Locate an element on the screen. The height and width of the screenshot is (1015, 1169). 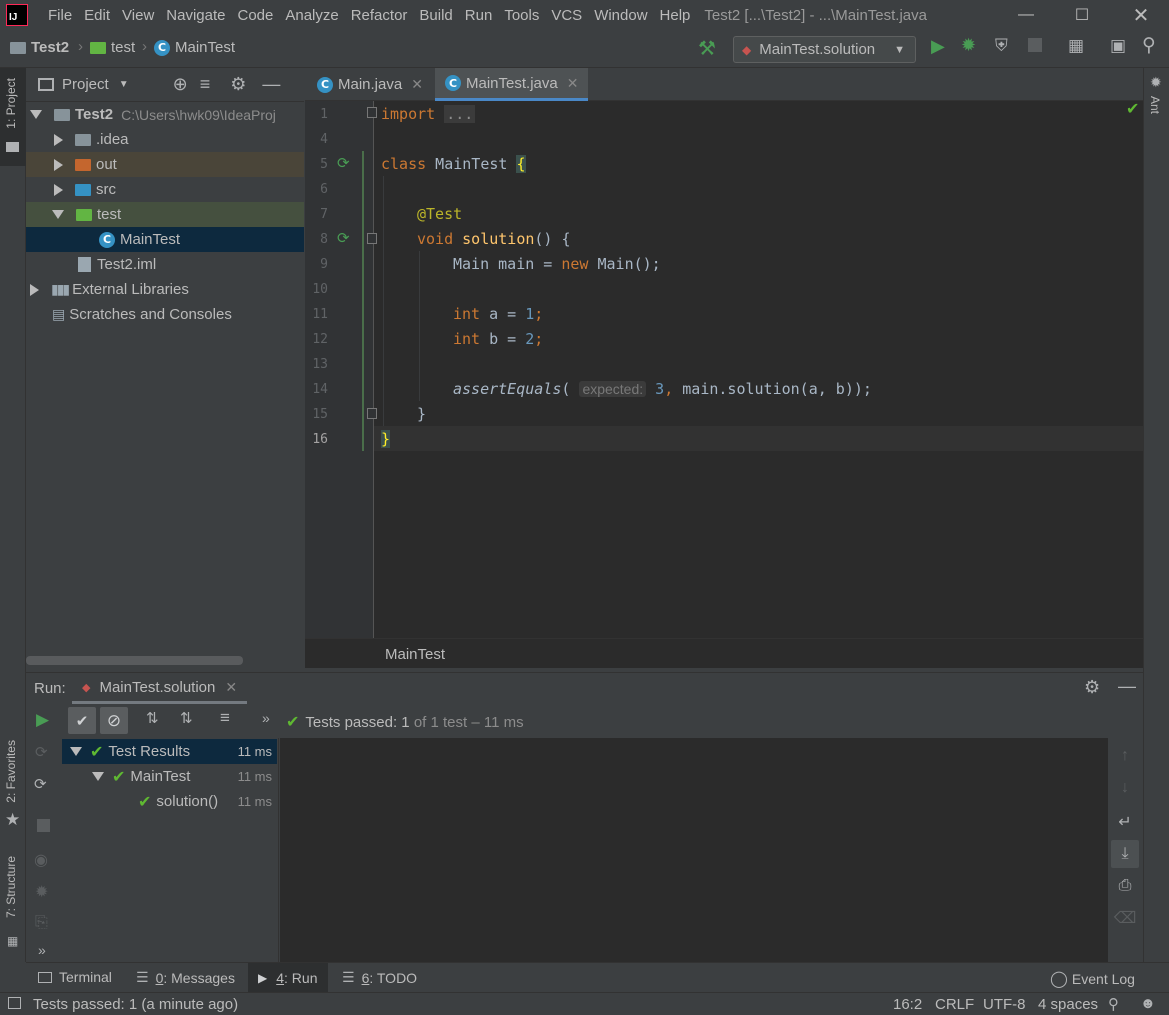
scroll-to-end-icon: ⤓ is located at coordinates (1125, 854).